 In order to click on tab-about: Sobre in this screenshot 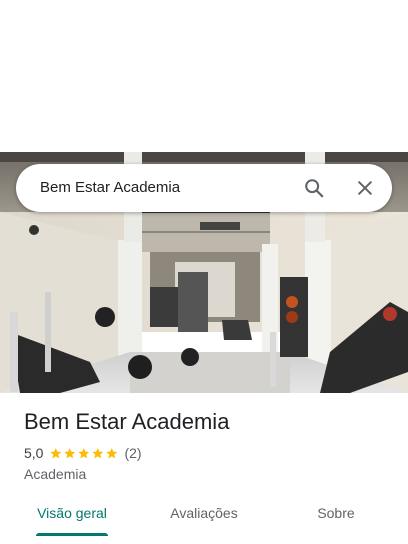, I will do `click(336, 514)`.